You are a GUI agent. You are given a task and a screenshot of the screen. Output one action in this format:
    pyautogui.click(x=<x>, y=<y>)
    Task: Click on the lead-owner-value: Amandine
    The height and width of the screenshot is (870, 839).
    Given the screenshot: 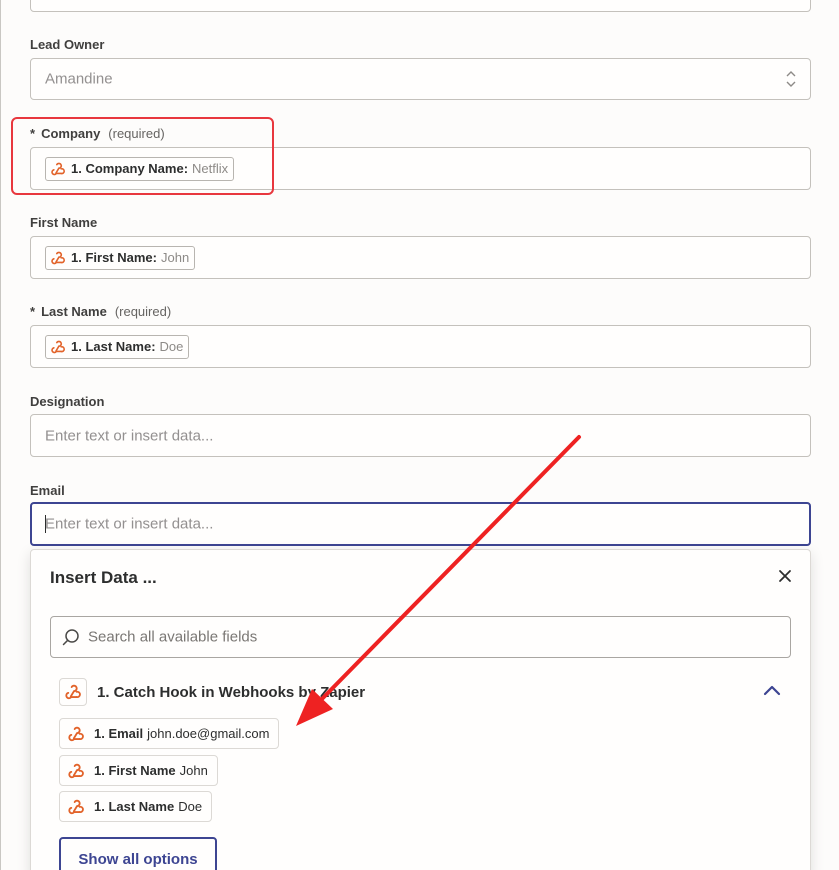 What is the action you would take?
    pyautogui.click(x=79, y=79)
    